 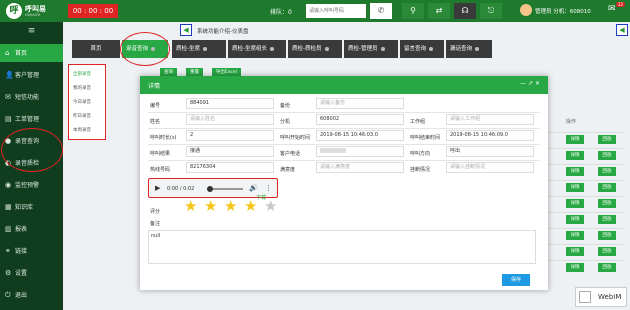 What do you see at coordinates (27, 97) in the screenshot?
I see `sidebar-item-label: 短信功能` at bounding box center [27, 97].